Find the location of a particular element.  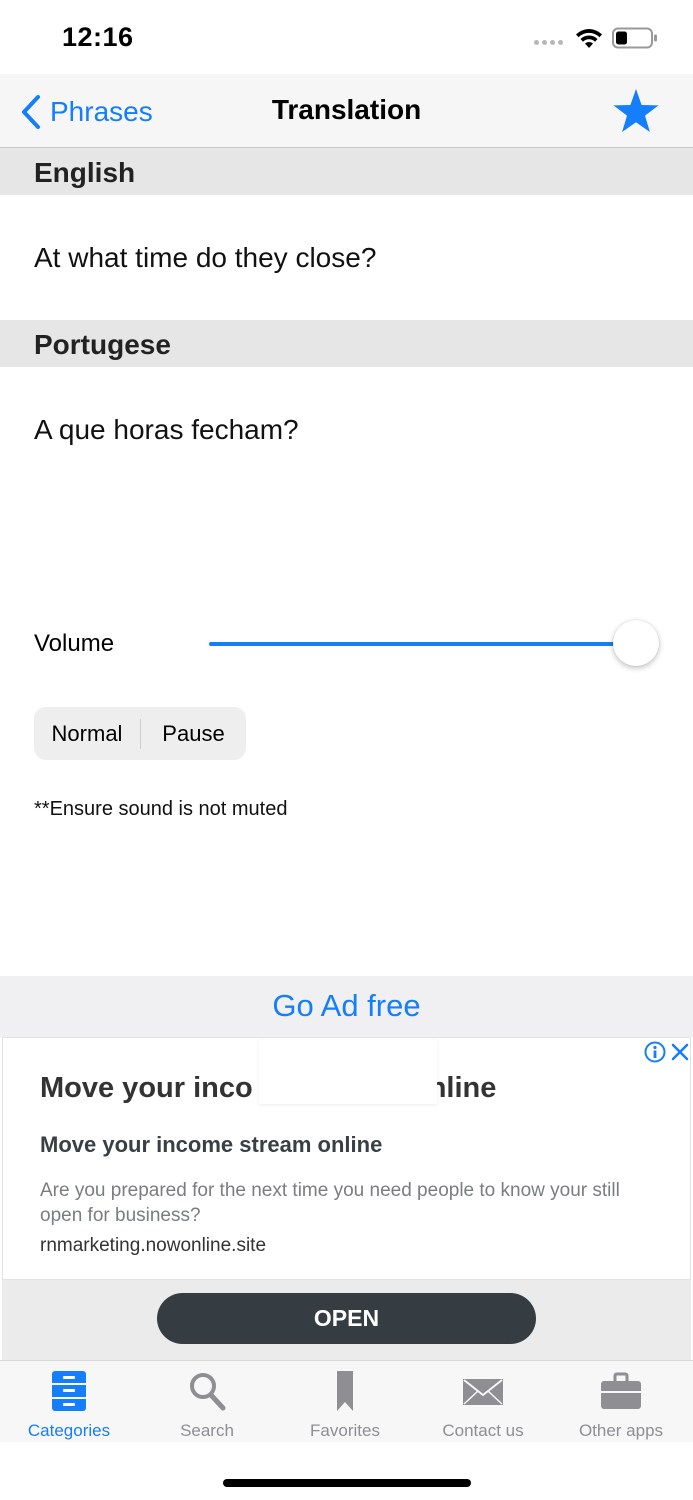

page-title: Translation is located at coordinates (346, 109).